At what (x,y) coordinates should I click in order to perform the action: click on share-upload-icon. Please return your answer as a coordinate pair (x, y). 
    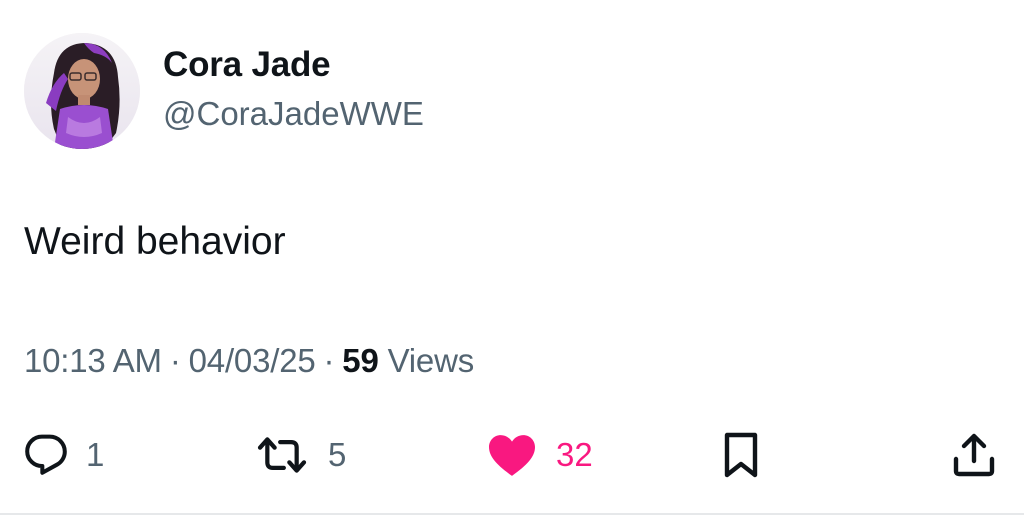
    Looking at the image, I should click on (974, 455).